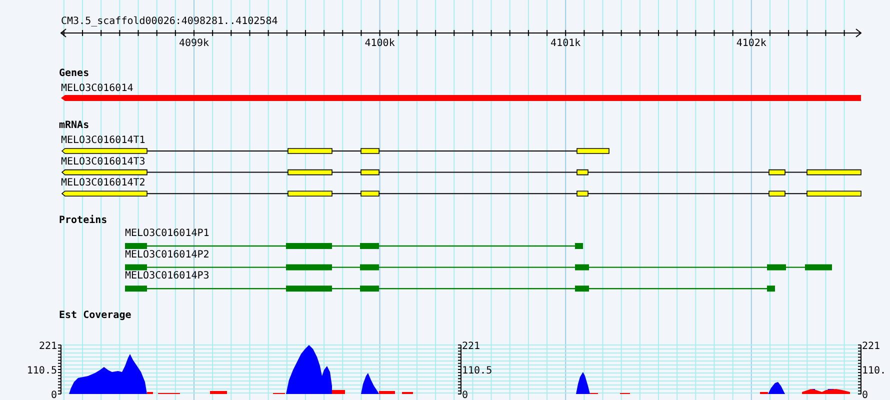 The width and height of the screenshot is (890, 400). What do you see at coordinates (565, 43) in the screenshot?
I see `ruler-label: 4101k` at bounding box center [565, 43].